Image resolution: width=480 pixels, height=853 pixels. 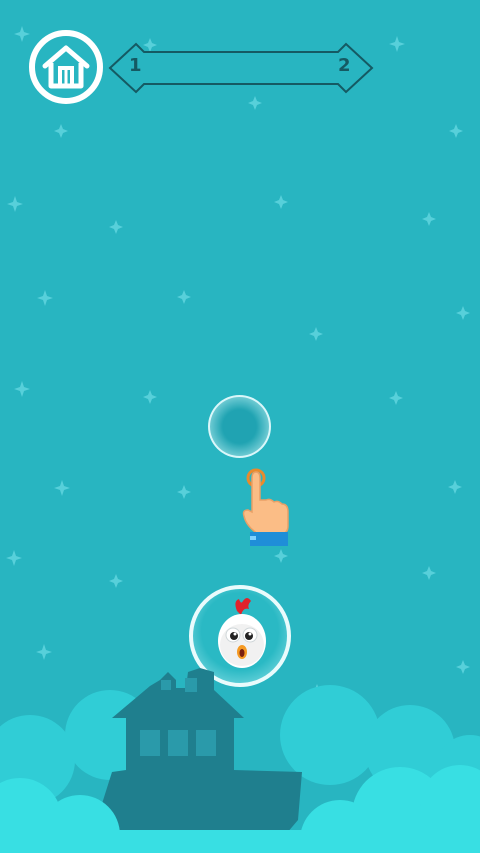 What do you see at coordinates (265, 507) in the screenshot?
I see `tap-hand-icon` at bounding box center [265, 507].